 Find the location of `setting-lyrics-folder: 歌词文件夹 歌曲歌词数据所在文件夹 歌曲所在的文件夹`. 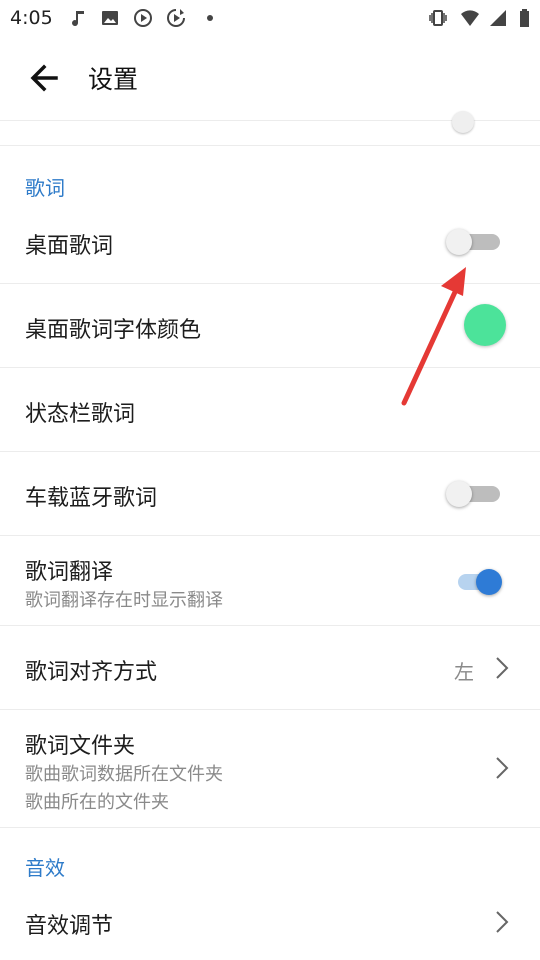

setting-lyrics-folder: 歌词文件夹 歌曲歌词数据所在文件夹 歌曲所在的文件夹 is located at coordinates (270, 769).